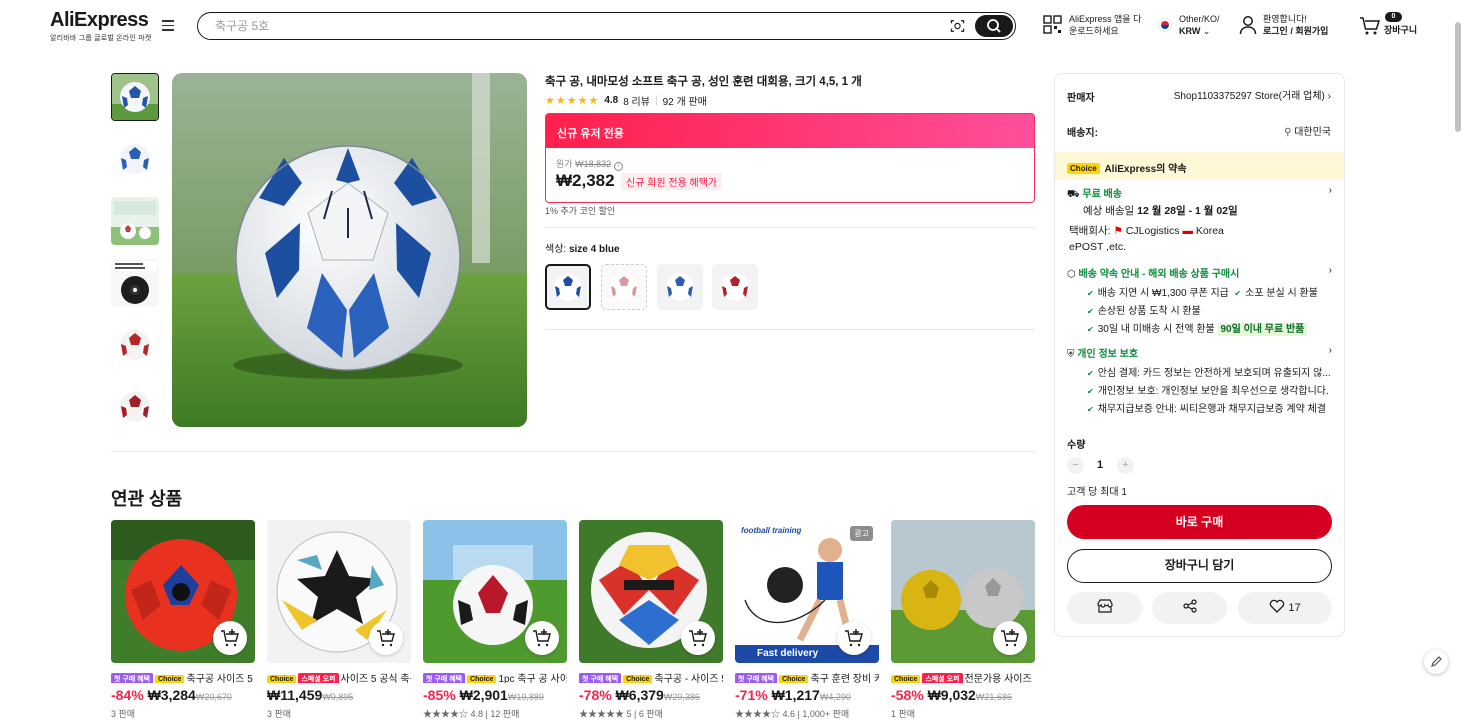 The height and width of the screenshot is (721, 1466). What do you see at coordinates (1330, 350) in the screenshot?
I see `chevron-right-icon: ›` at bounding box center [1330, 350].